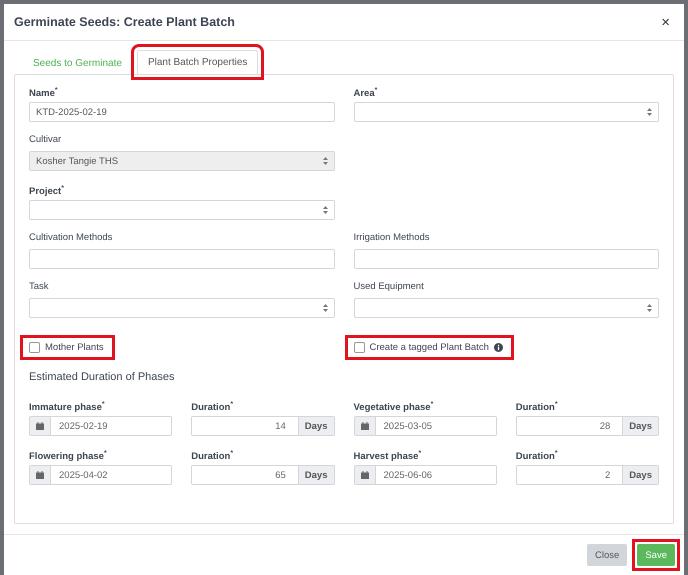 This screenshot has height=575, width=688. Describe the element at coordinates (394, 405) in the screenshot. I see `field-label: Vegetative phase$^{*}$` at that location.